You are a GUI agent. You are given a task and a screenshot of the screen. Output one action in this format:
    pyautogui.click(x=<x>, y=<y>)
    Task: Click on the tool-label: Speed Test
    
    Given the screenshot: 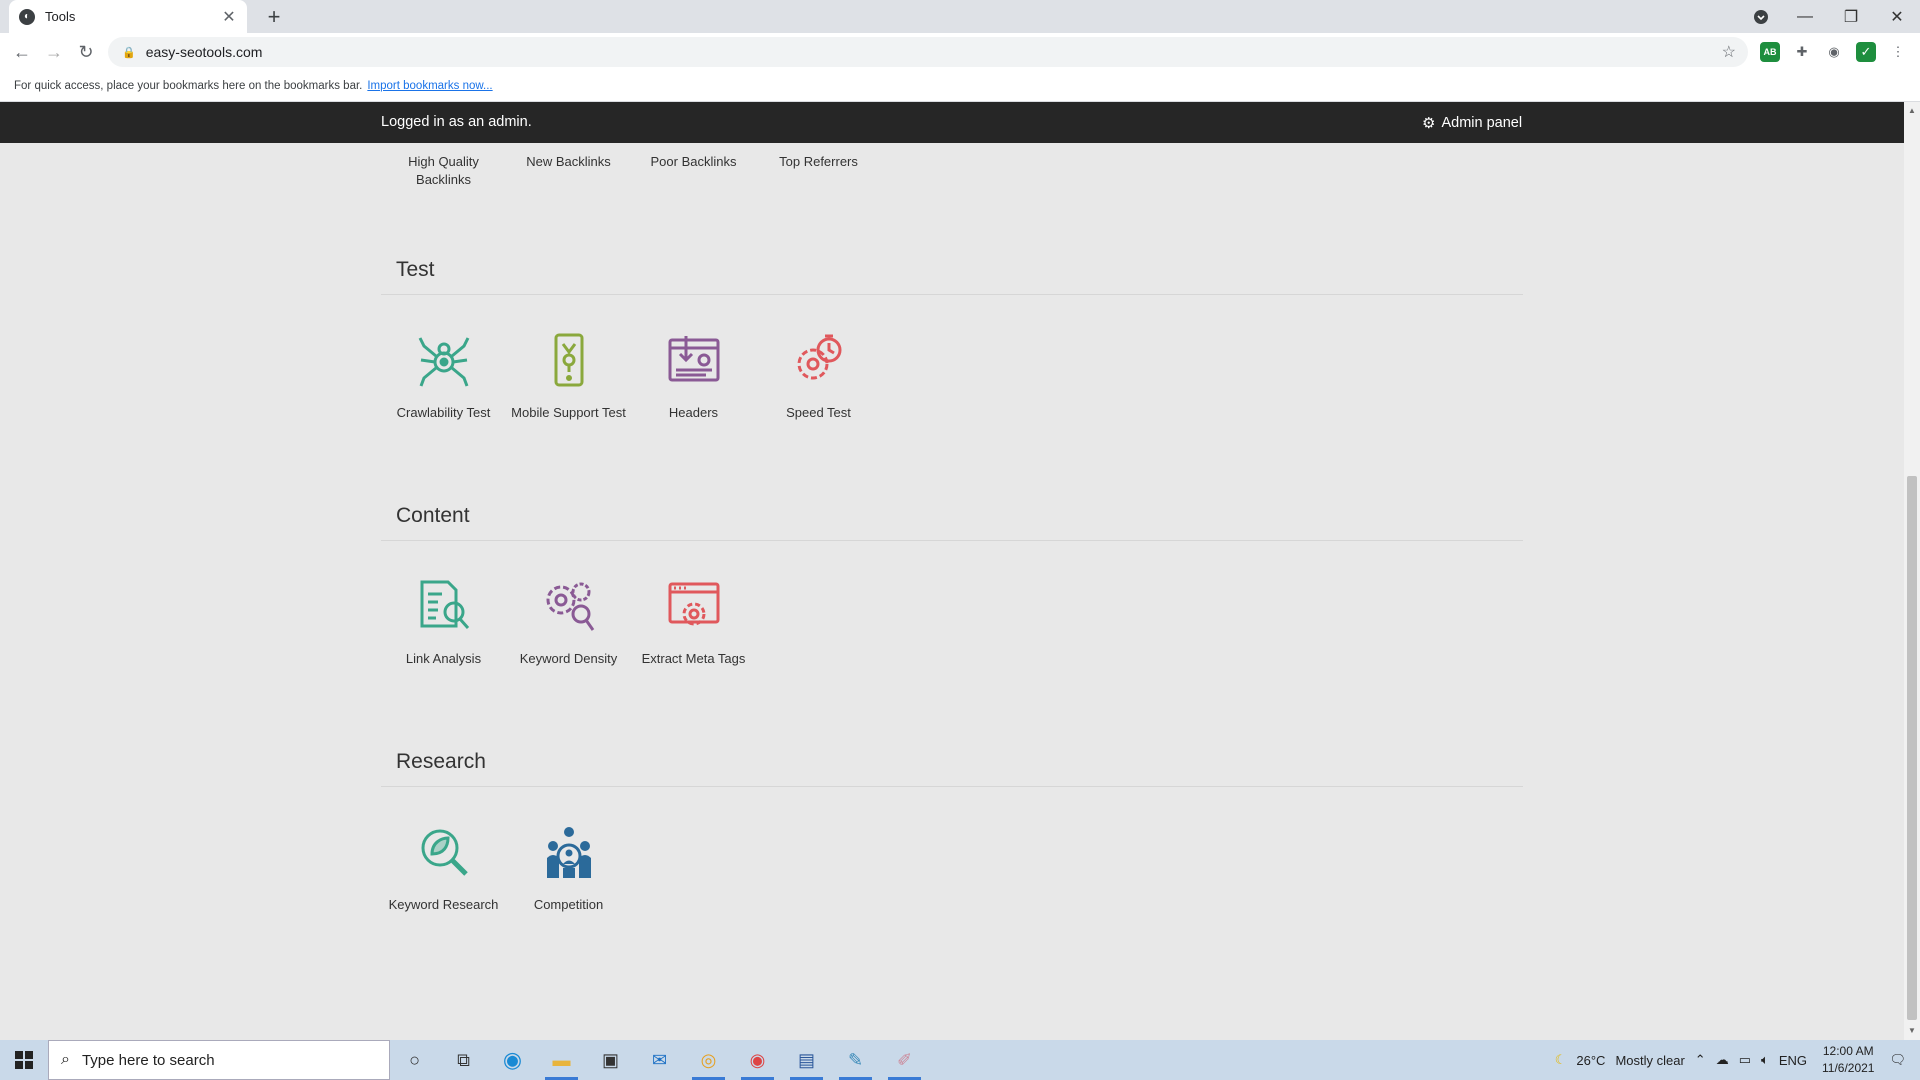 What is the action you would take?
    pyautogui.click(x=818, y=412)
    